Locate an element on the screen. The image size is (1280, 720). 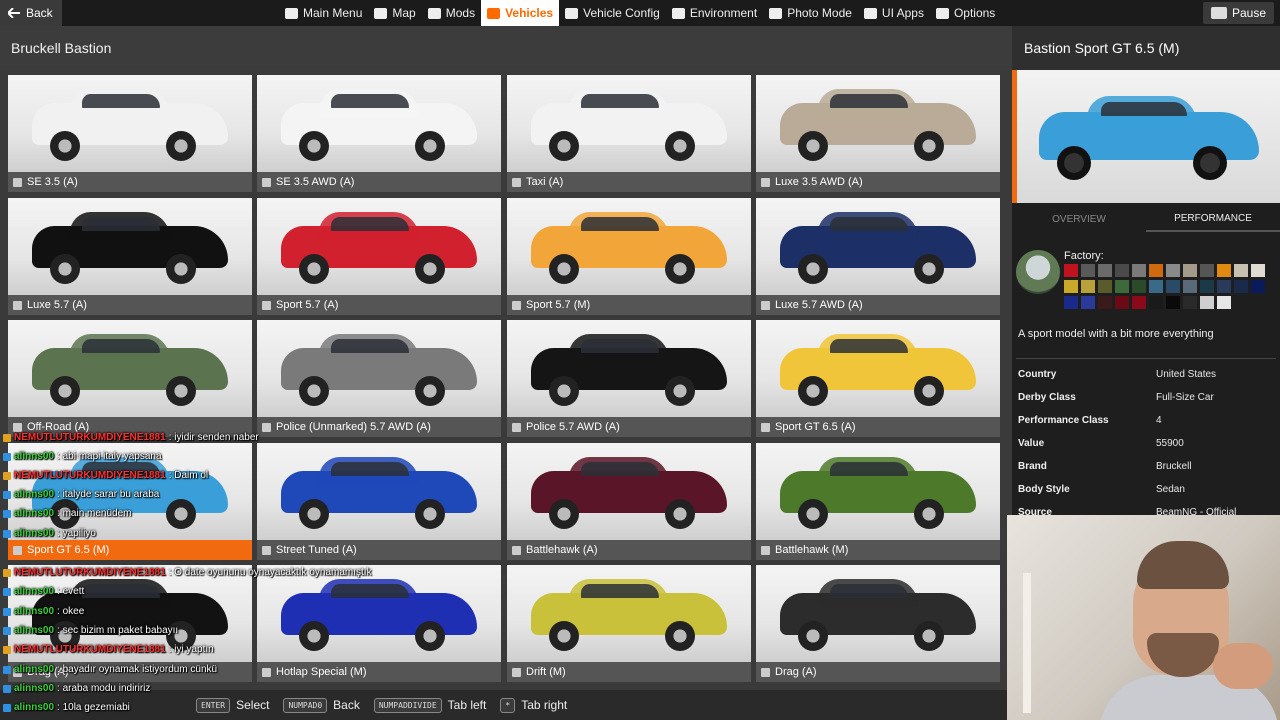
control-hint: * Tab right is located at coordinates (533, 705).